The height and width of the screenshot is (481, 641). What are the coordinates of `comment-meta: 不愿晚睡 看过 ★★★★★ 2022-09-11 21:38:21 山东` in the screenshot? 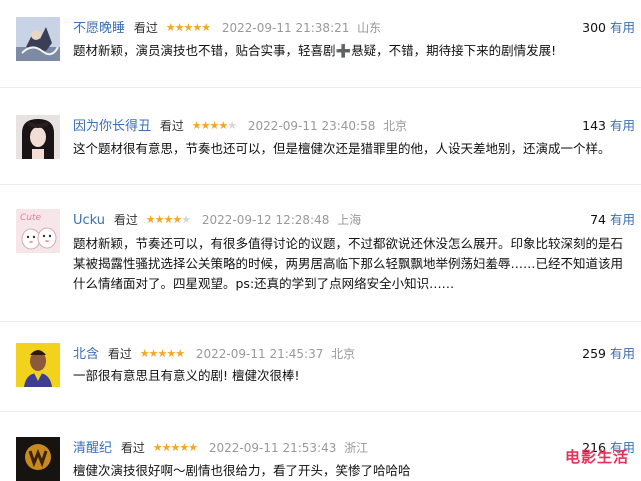 It's located at (227, 28).